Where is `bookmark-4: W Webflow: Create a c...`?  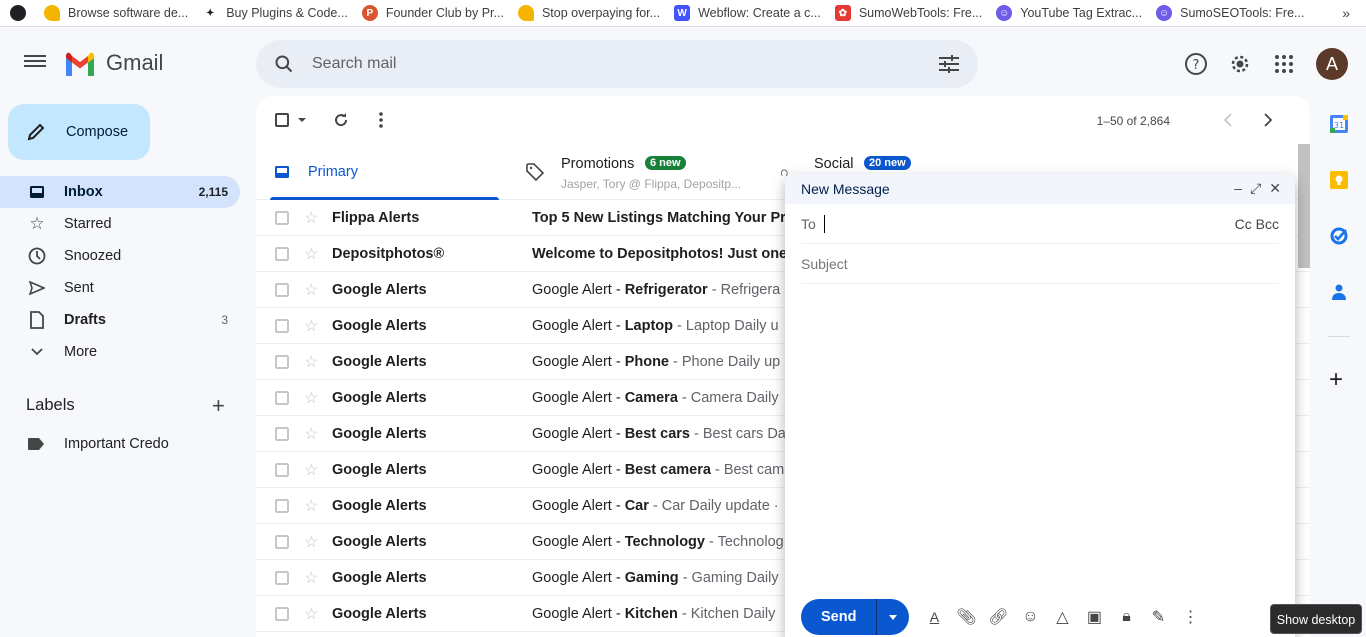
bookmark-4: W Webflow: Create a c... is located at coordinates (747, 13).